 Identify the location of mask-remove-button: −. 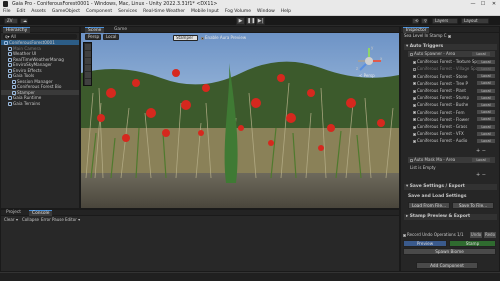
(484, 175).